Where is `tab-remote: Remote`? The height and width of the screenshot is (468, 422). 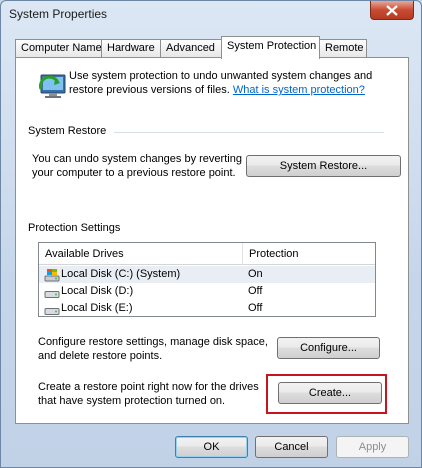
tab-remote: Remote is located at coordinates (343, 48).